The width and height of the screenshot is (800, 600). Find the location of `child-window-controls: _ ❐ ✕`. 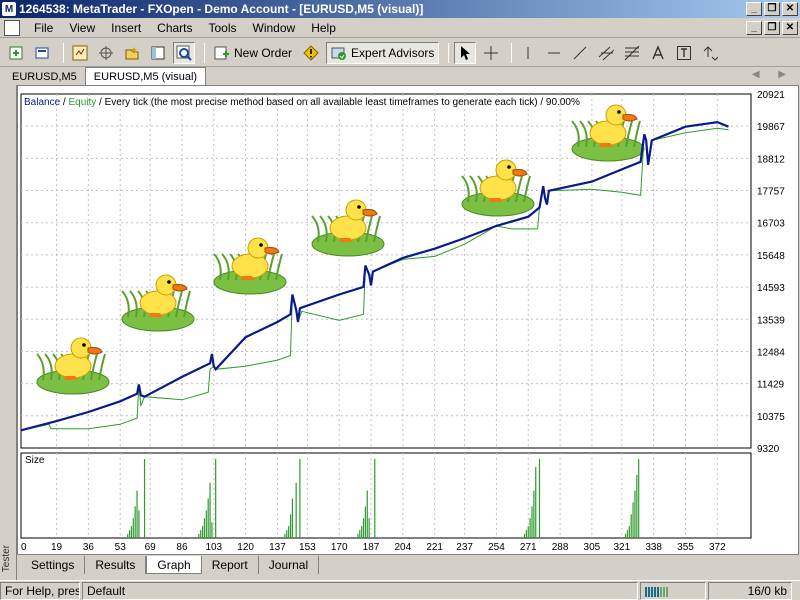

child-window-controls: _ ❐ ✕ is located at coordinates (772, 28).